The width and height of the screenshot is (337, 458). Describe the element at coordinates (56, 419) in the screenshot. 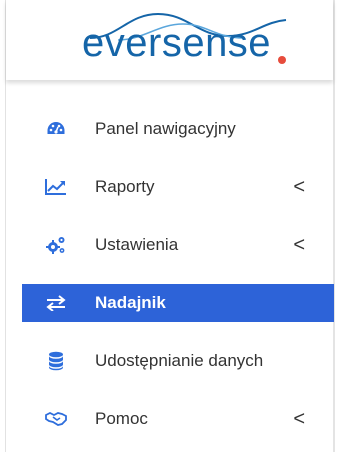

I see `handshake-icon` at that location.